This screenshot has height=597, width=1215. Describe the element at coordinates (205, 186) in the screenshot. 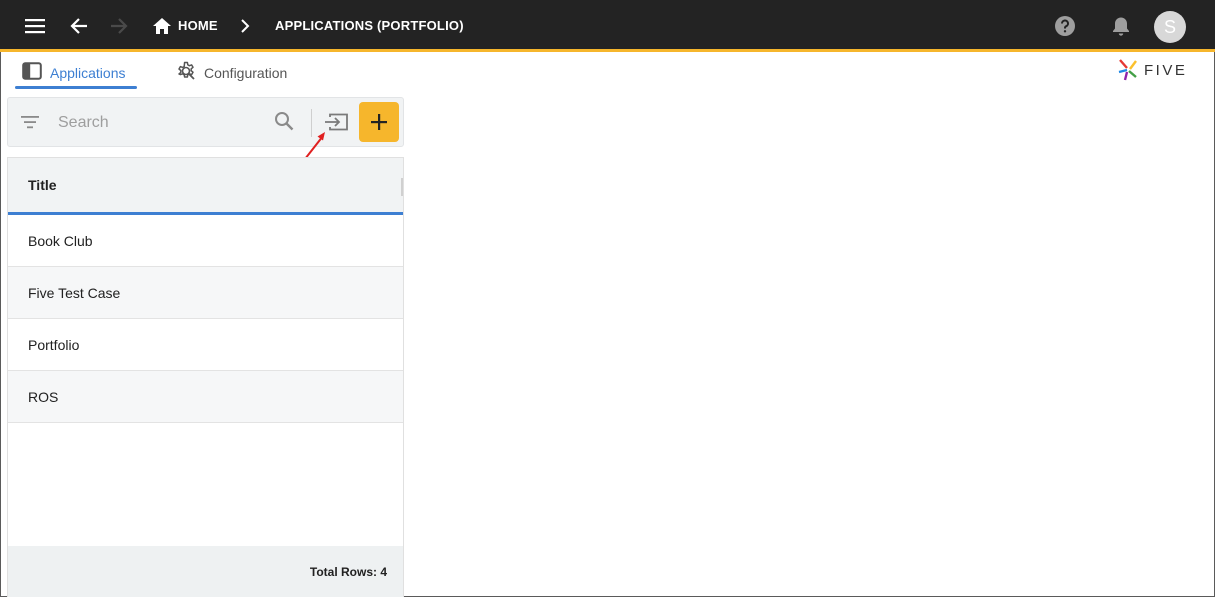

I see `column-header-title: Title` at that location.